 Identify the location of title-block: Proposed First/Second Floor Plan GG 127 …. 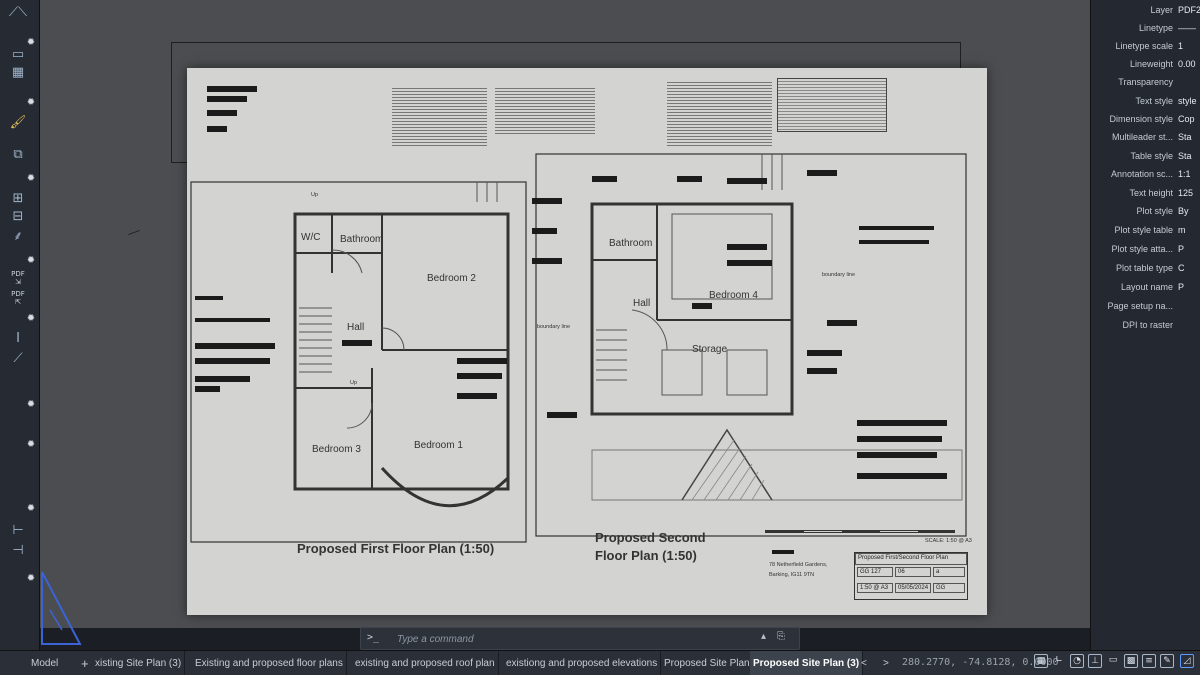
(911, 576).